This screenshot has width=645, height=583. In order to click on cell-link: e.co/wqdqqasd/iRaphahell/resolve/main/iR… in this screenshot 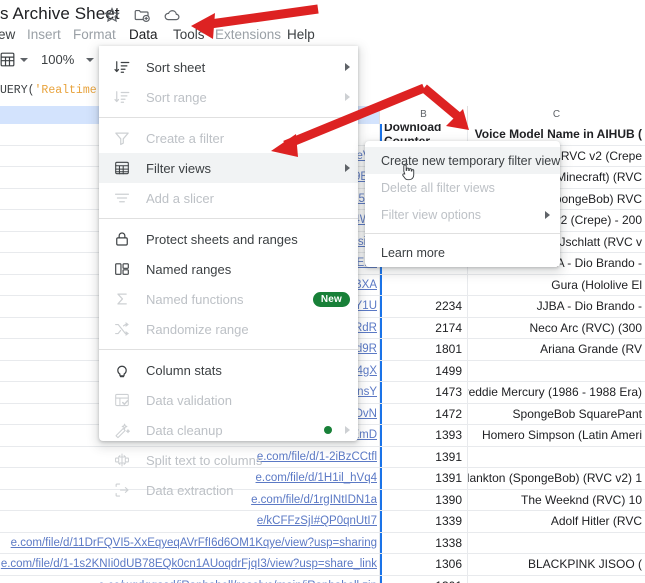, I will do `click(190, 579)`.